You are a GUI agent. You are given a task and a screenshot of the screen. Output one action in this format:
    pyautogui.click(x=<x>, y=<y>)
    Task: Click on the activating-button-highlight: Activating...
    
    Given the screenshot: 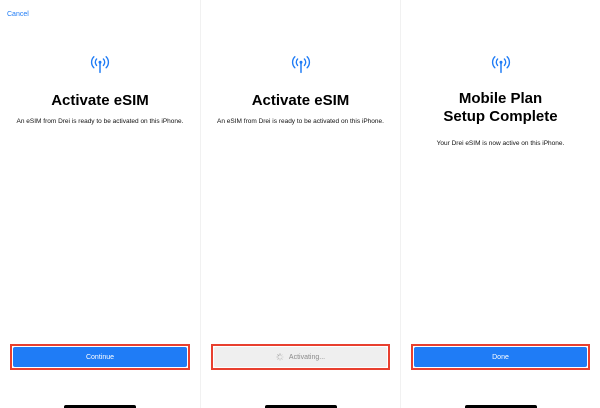 What is the action you would take?
    pyautogui.click(x=300, y=357)
    